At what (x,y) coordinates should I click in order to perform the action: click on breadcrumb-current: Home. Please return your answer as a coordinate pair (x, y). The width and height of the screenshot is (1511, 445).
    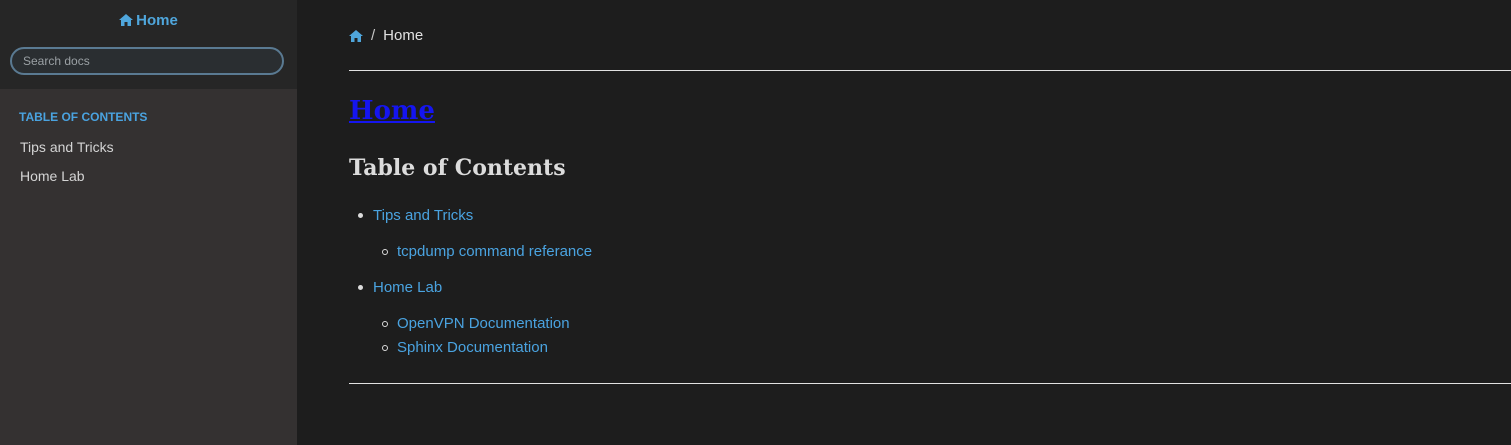
    Looking at the image, I should click on (403, 35).